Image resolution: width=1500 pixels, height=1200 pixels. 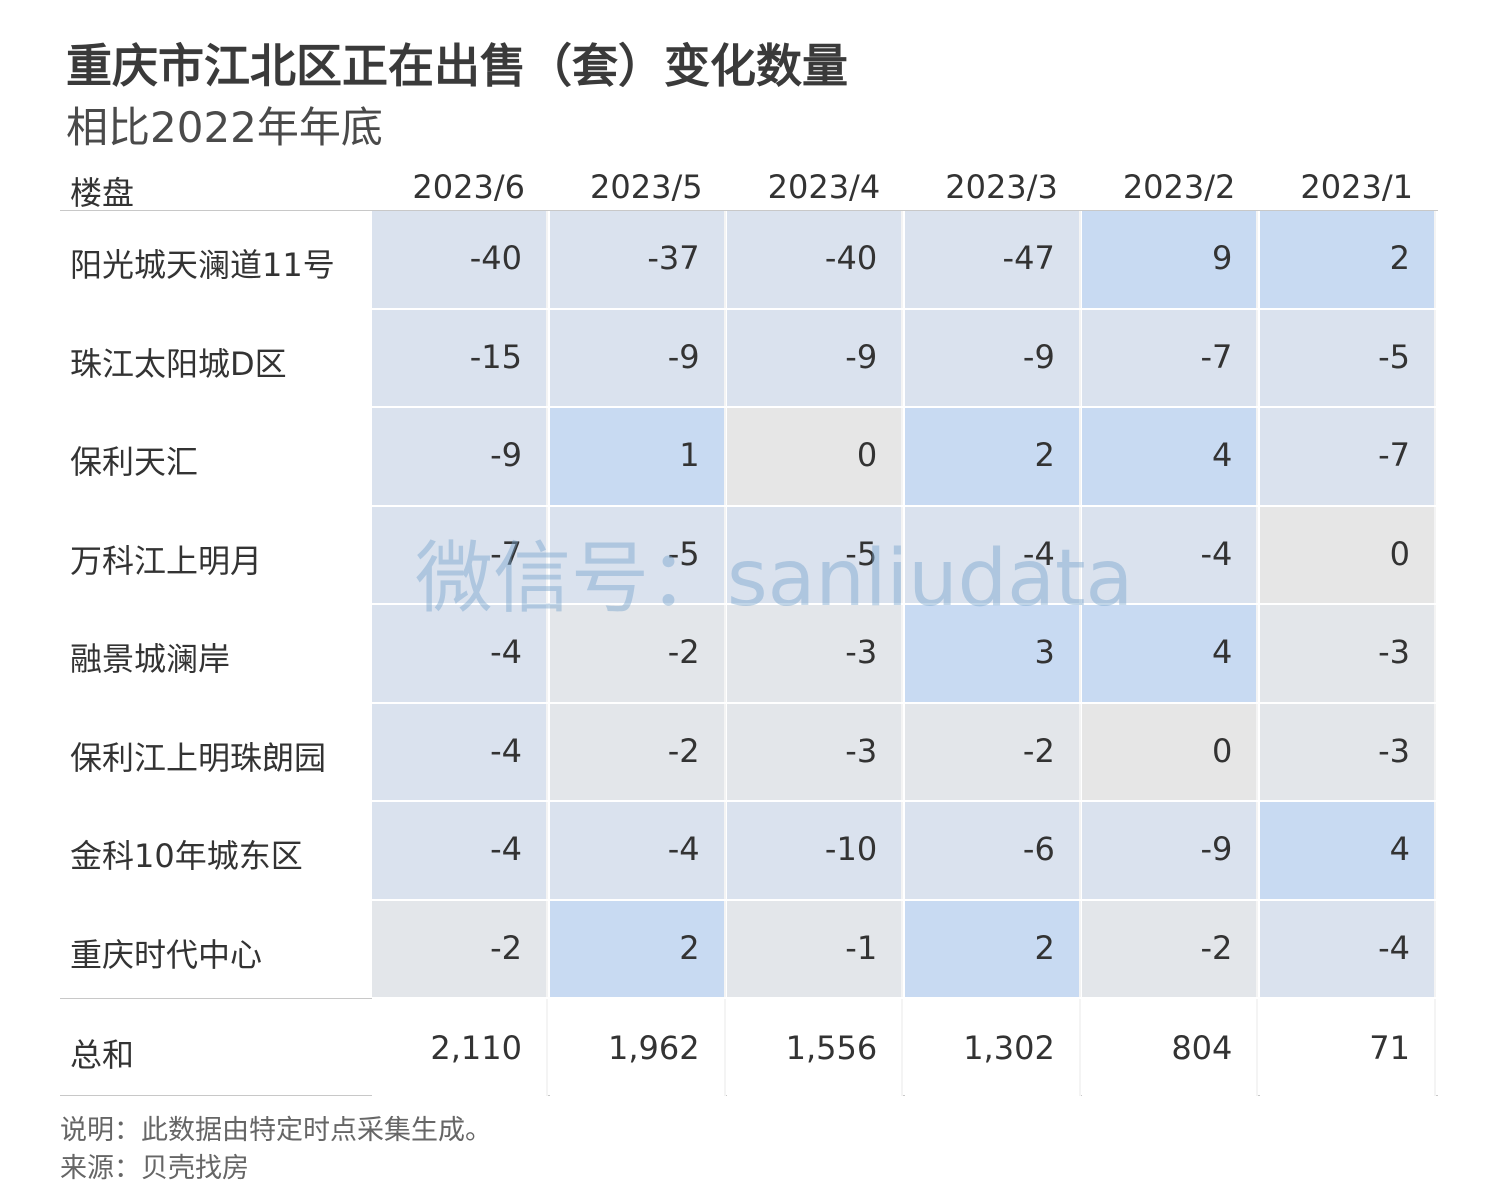 I want to click on note-description: 说明：此数据由特定时点采集生成。, so click(x=276, y=1130).